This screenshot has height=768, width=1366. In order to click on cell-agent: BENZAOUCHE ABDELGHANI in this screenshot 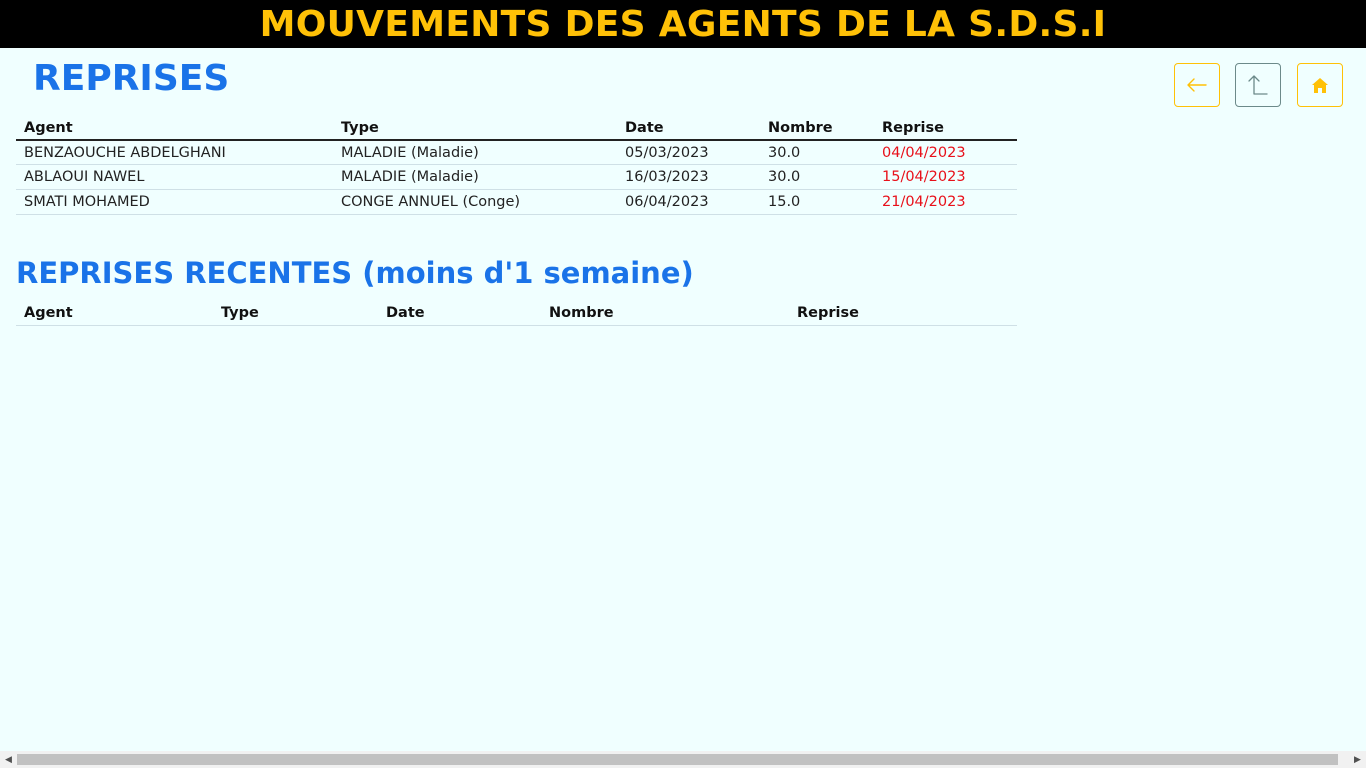, I will do `click(125, 152)`.